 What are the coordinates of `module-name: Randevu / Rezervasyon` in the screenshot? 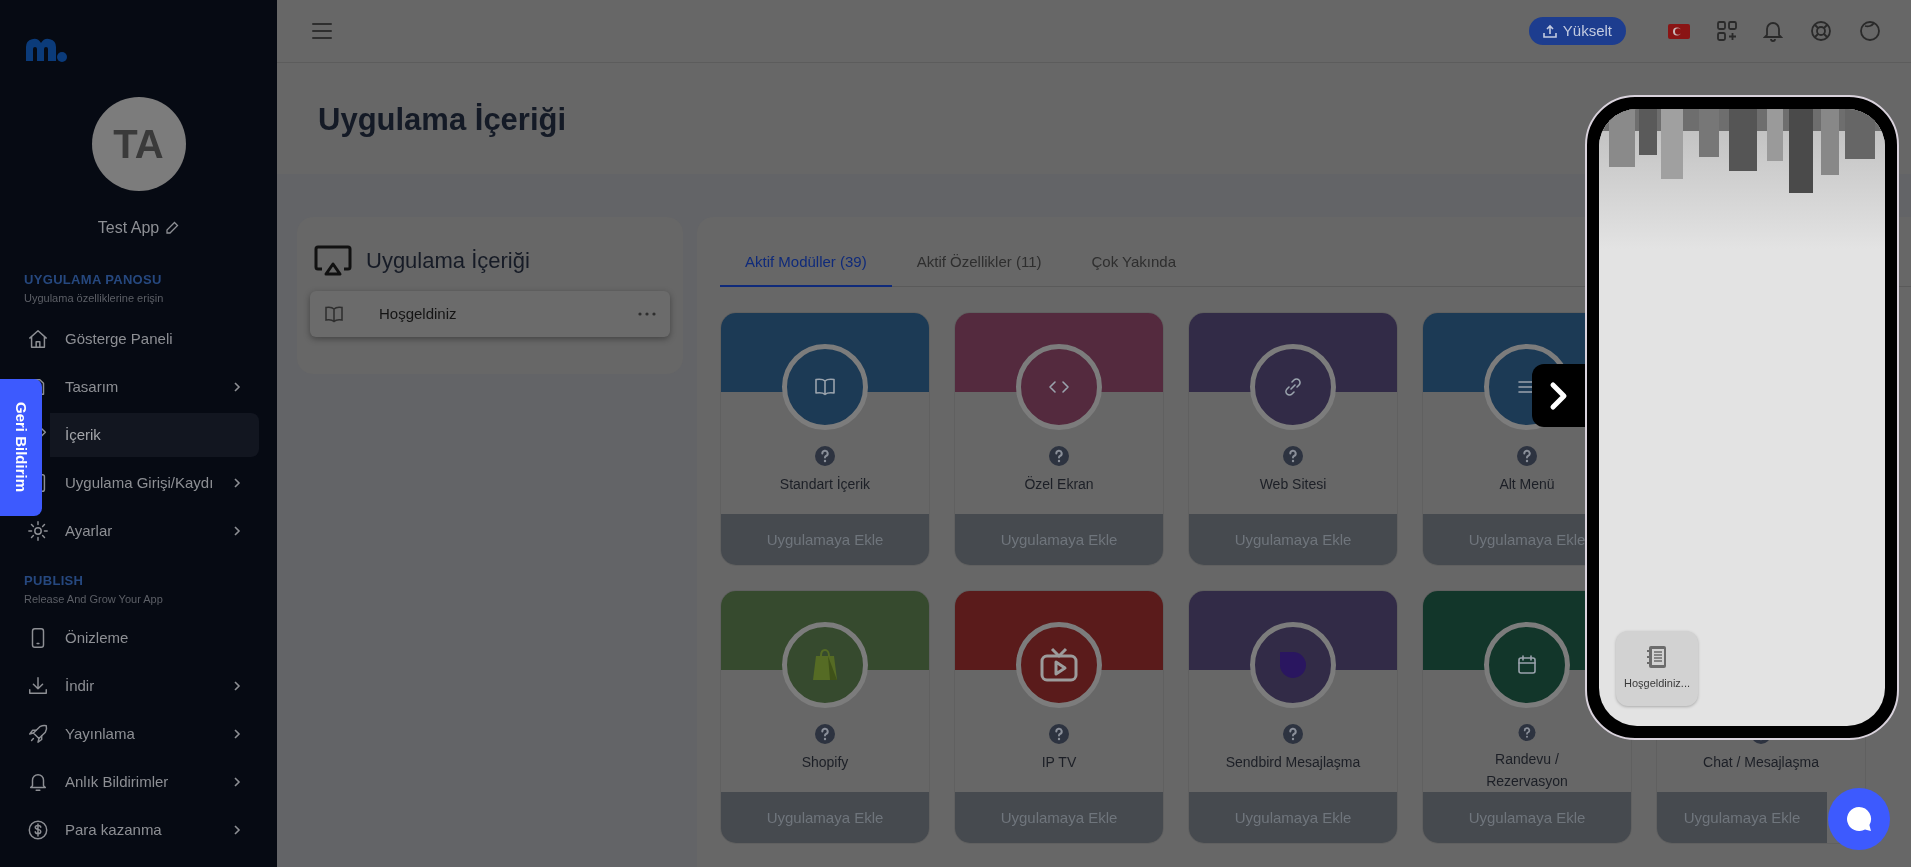 It's located at (1527, 770).